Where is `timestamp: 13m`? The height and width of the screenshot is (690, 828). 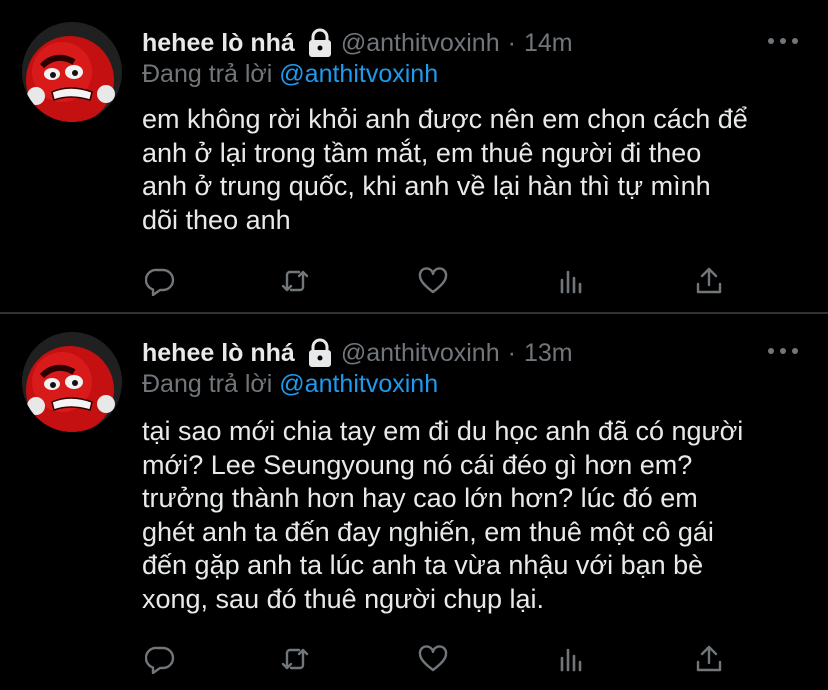
timestamp: 13m is located at coordinates (548, 353).